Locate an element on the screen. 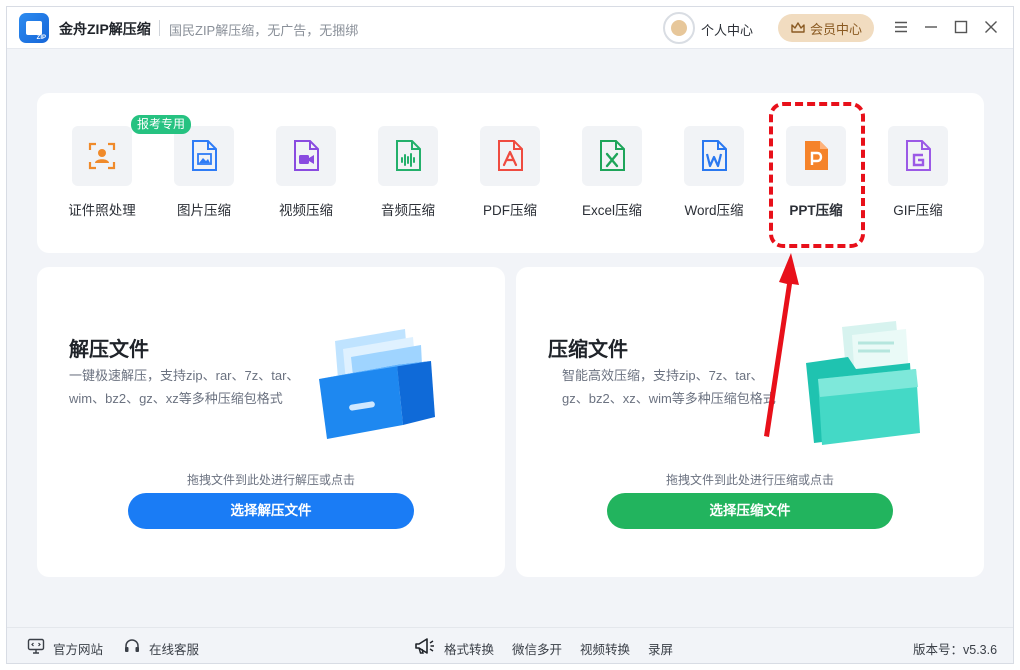 This screenshot has height=670, width=1020. screen-record-link: 录屏 is located at coordinates (660, 648).